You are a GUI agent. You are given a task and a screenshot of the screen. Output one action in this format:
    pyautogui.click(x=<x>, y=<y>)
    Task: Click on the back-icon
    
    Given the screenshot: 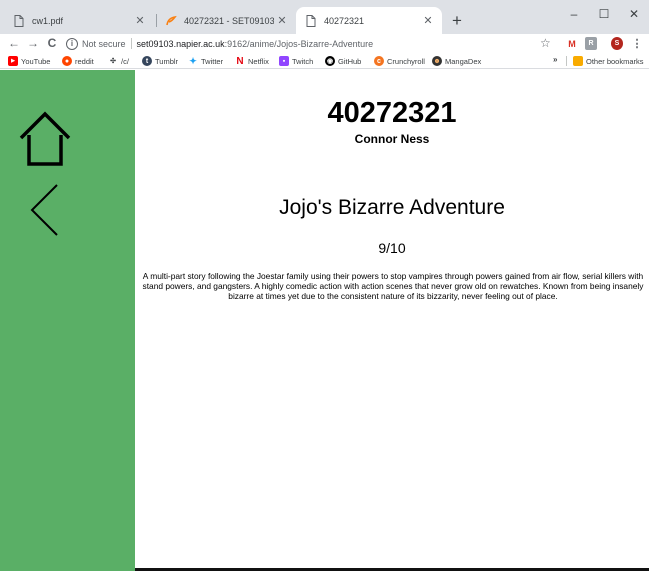 What is the action you would take?
    pyautogui.click(x=44, y=210)
    